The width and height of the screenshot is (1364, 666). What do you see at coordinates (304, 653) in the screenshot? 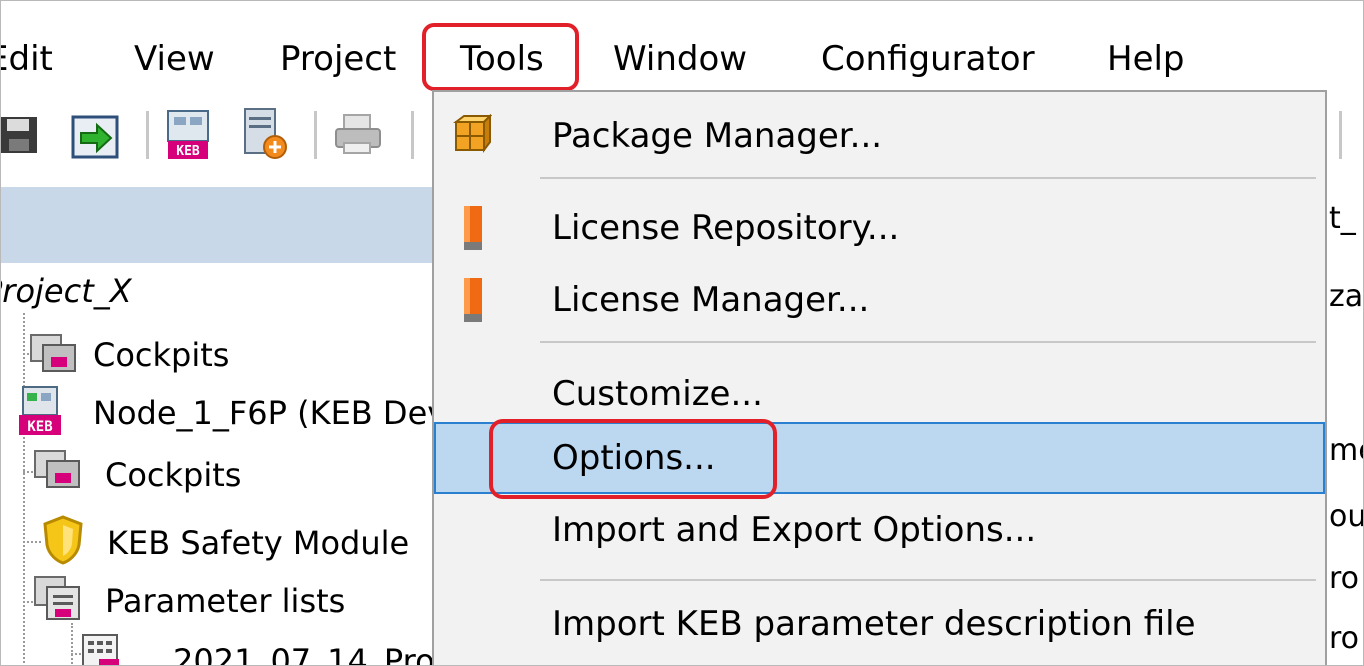
I see `tree-item-parameter-file: 2021_07_14_Pro` at bounding box center [304, 653].